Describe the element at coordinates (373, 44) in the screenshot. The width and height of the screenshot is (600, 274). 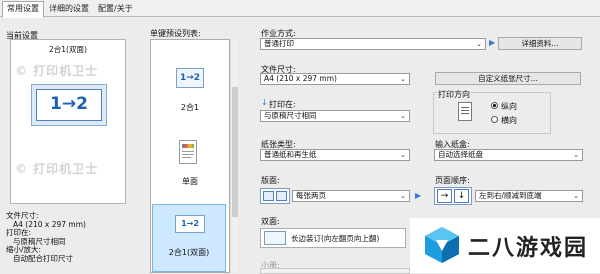
I see `job-mode-select: 普通打印 ⌄` at that location.